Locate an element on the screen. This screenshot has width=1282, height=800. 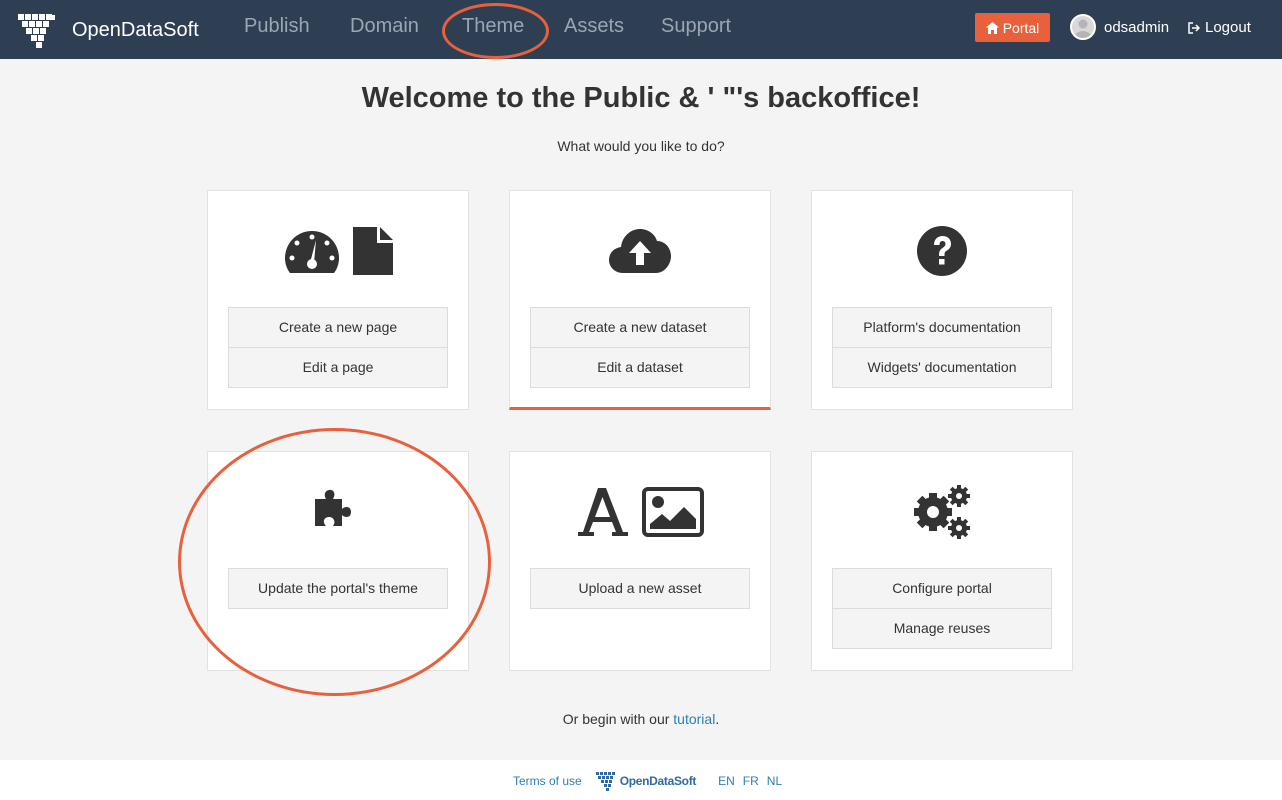
card-datasets: Create a new dataset Edit a dataset is located at coordinates (640, 300).